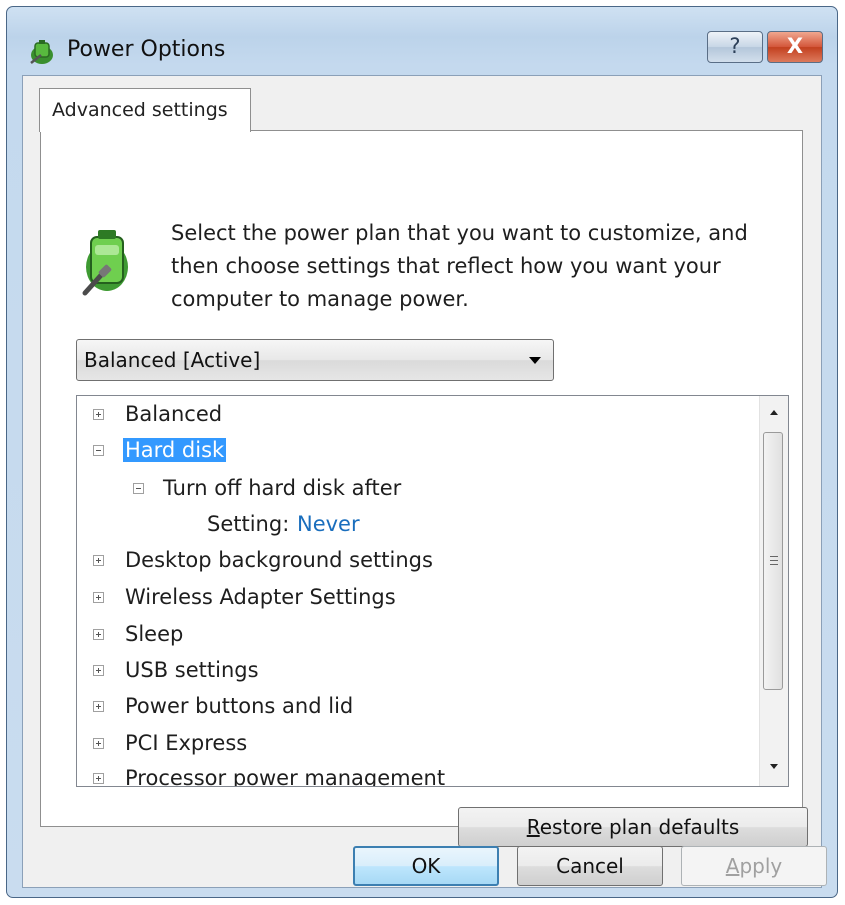  What do you see at coordinates (282, 488) in the screenshot?
I see `tree-item-label: Turn off hard disk after` at bounding box center [282, 488].